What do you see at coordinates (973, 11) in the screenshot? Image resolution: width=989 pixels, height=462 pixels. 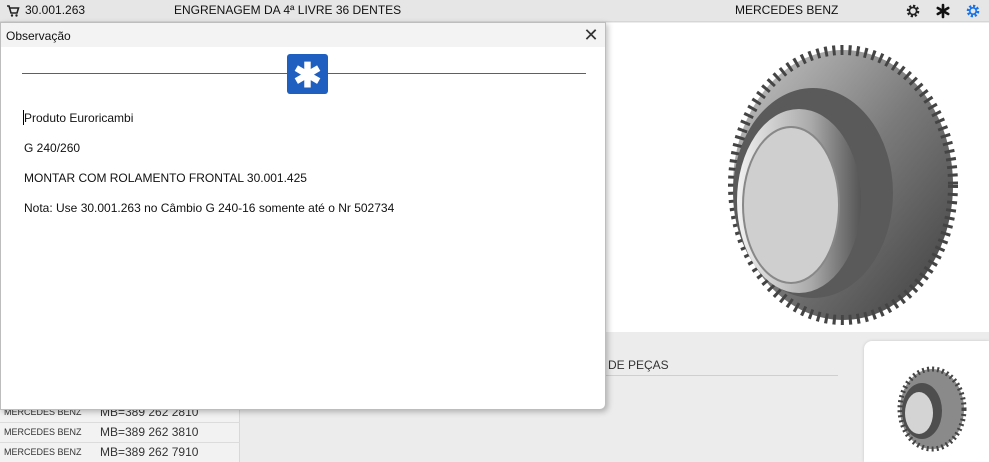 I see `cog-settings-icon` at bounding box center [973, 11].